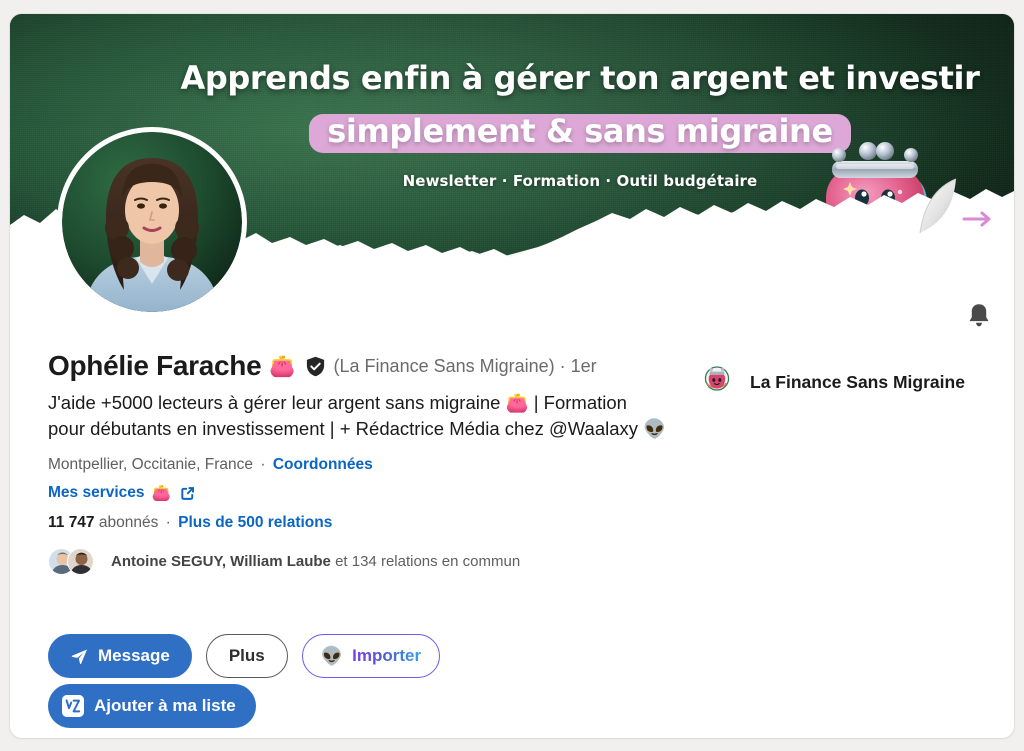 This screenshot has width=1024, height=751. I want to click on verified-shield-icon, so click(315, 366).